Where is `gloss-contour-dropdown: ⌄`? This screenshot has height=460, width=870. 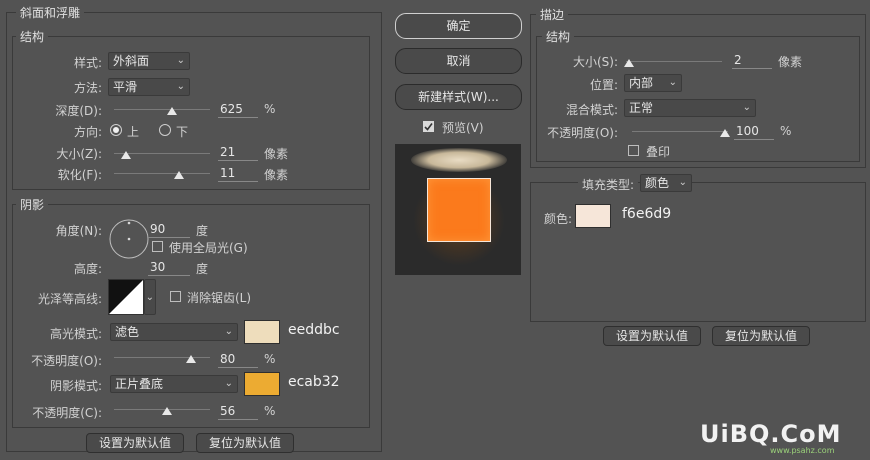
gloss-contour-dropdown: ⌄ is located at coordinates (150, 297).